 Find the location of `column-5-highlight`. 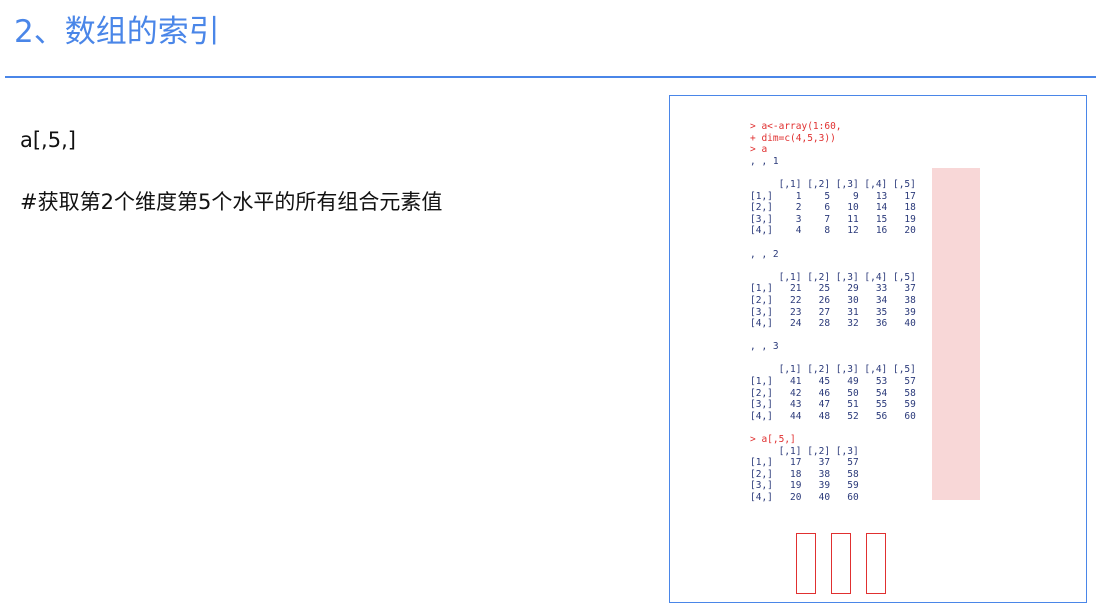

column-5-highlight is located at coordinates (956, 334).